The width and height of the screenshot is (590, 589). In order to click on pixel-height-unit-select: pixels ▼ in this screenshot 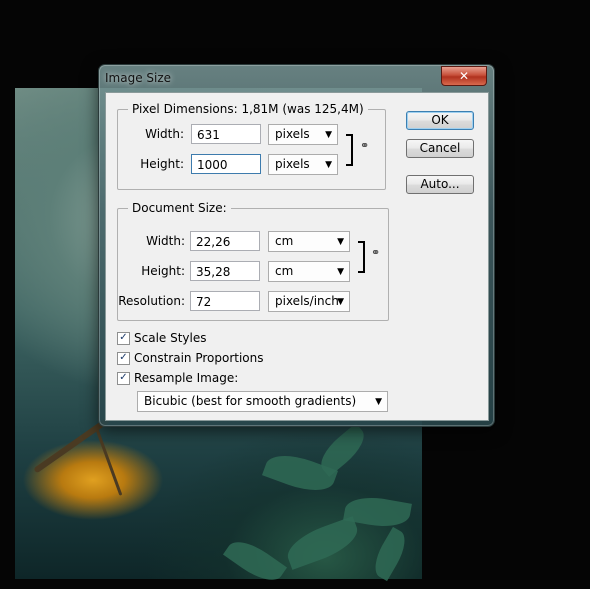, I will do `click(303, 164)`.